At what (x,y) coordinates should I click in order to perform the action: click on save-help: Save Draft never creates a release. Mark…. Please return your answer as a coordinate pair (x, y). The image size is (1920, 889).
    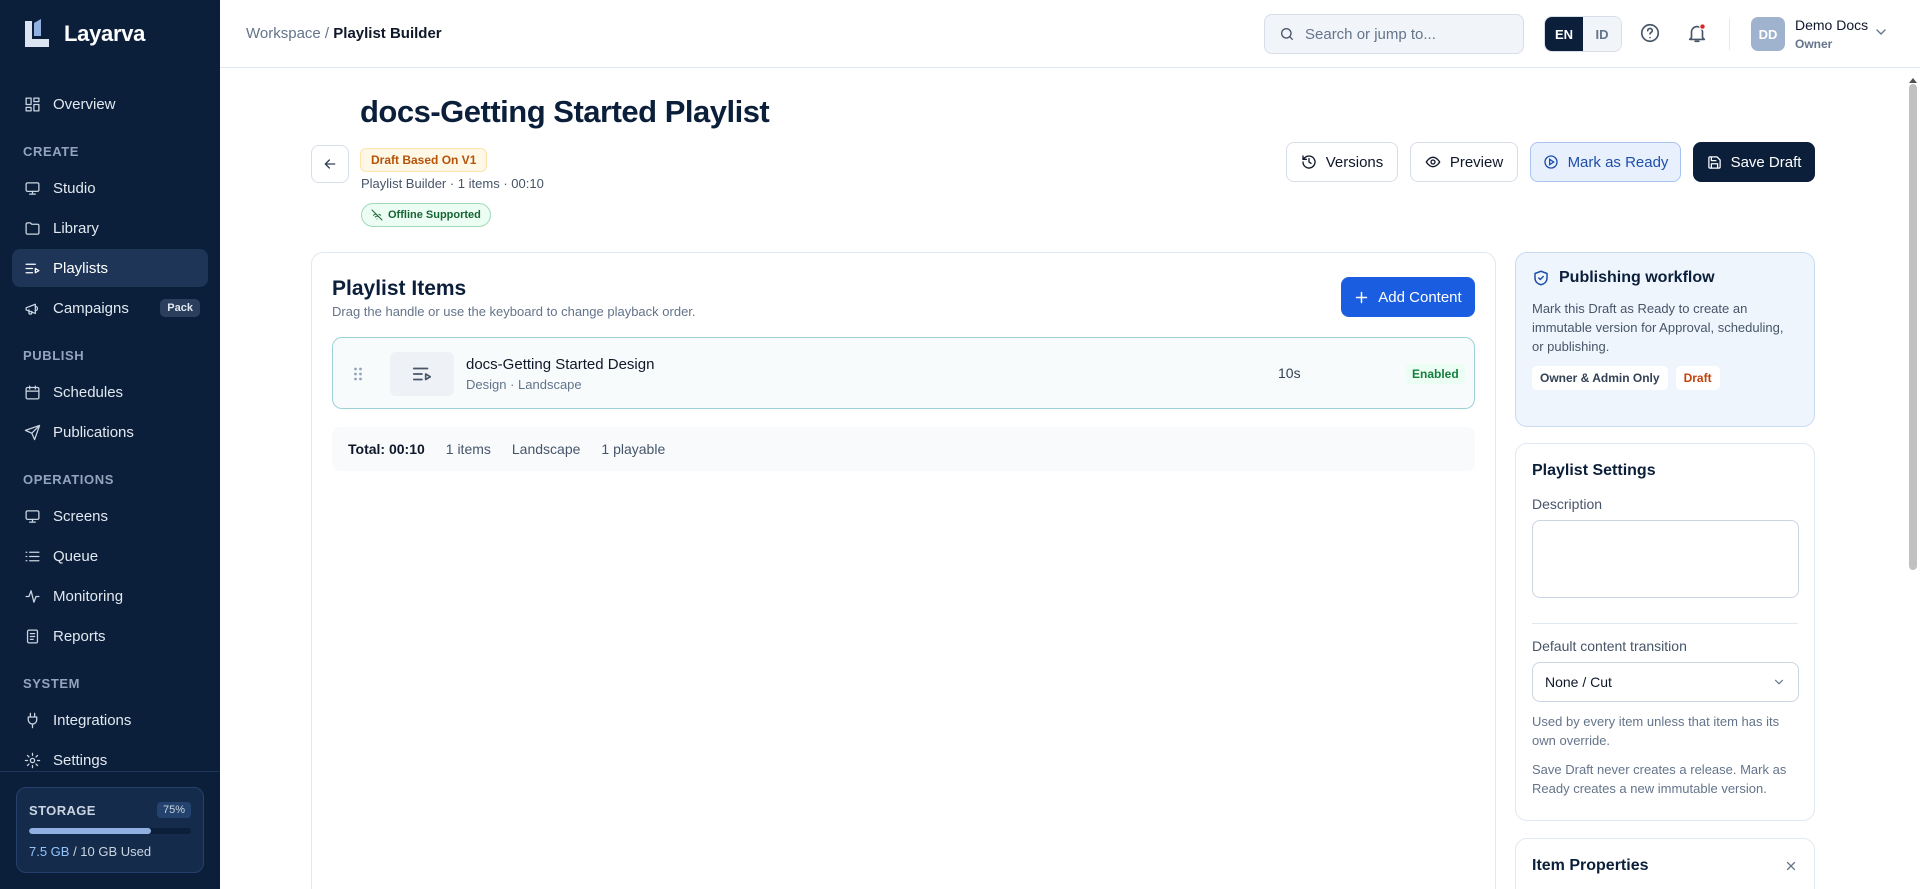
    Looking at the image, I should click on (1659, 779).